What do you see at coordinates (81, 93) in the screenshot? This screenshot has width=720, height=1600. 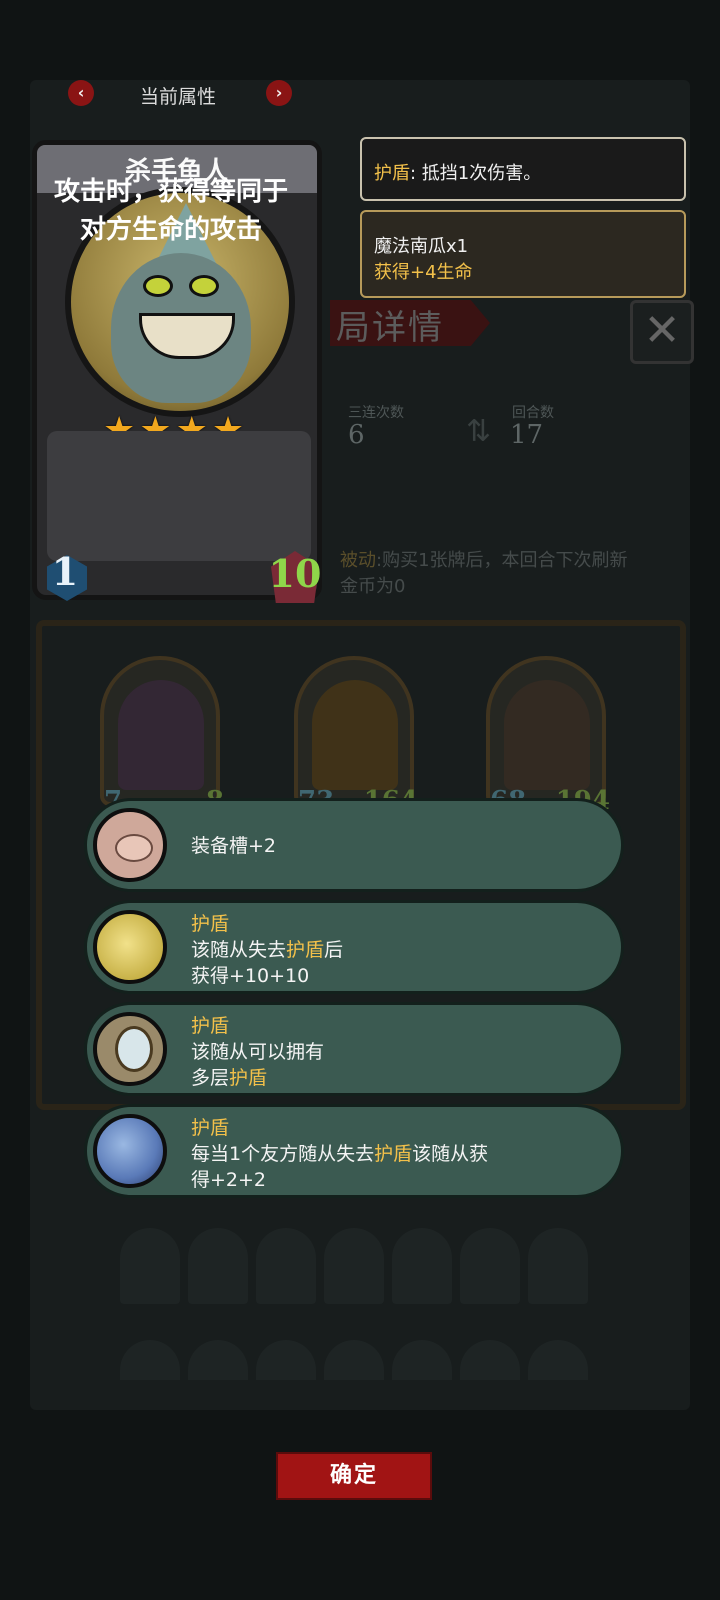 I see `chevron-left-icon: ‹` at bounding box center [81, 93].